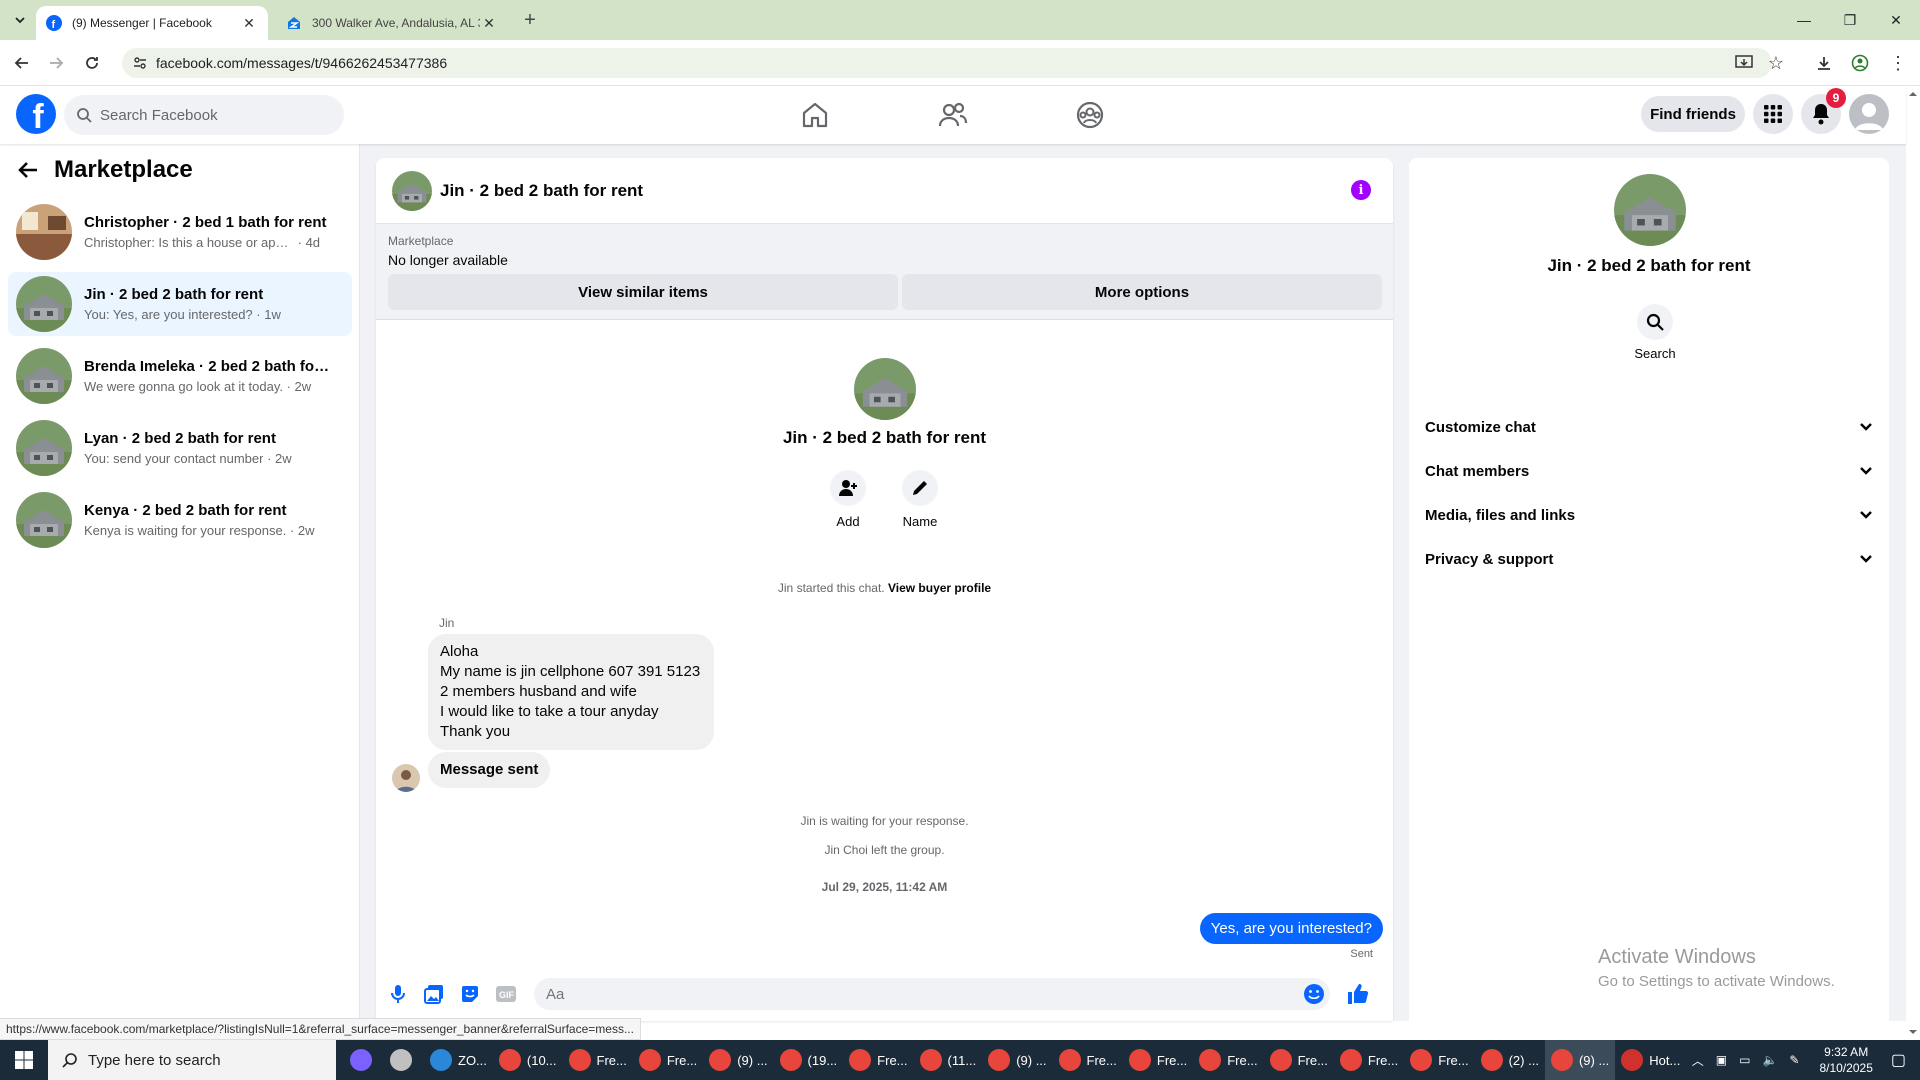 The height and width of the screenshot is (1080, 1920). Describe the element at coordinates (1693, 114) in the screenshot. I see `find-friends-button: Find friends` at that location.